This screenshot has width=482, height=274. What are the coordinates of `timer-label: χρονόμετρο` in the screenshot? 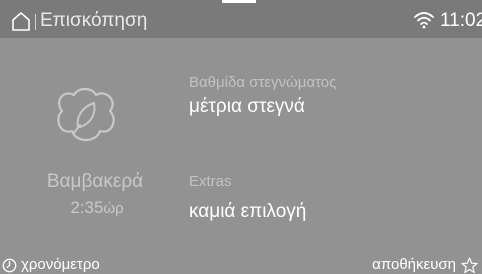 It's located at (60, 264).